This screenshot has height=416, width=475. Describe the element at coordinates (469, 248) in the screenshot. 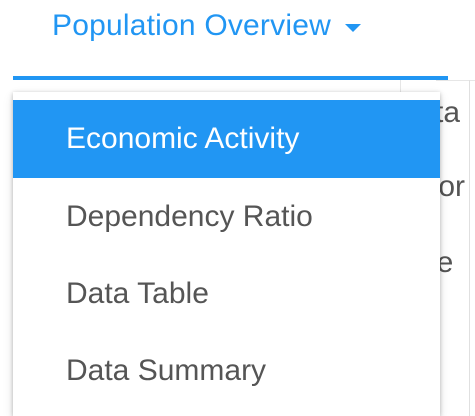

I see `background-edge` at that location.